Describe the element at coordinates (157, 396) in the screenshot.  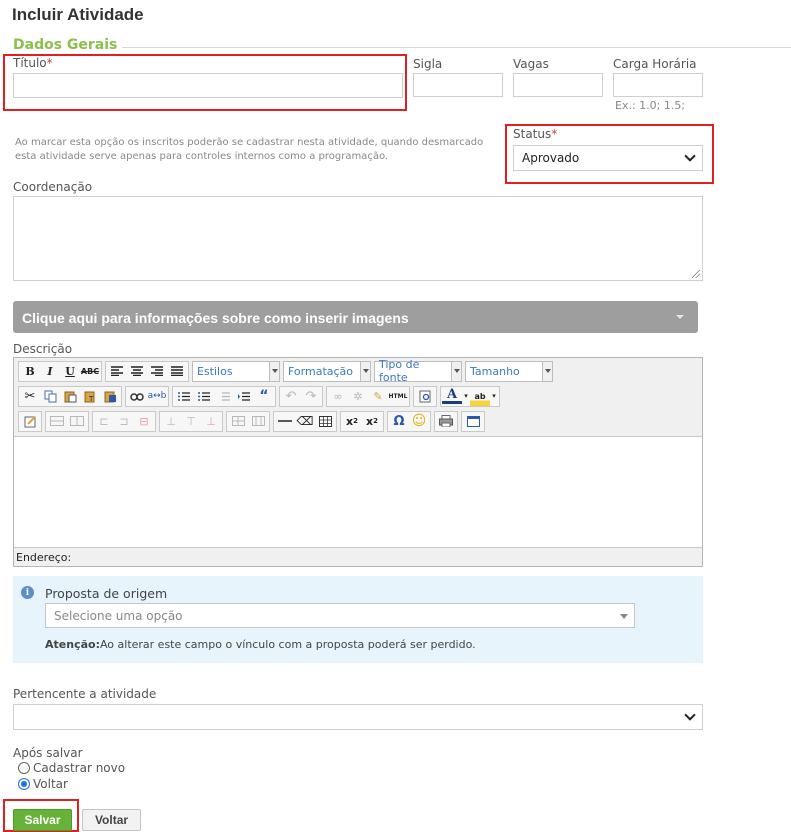
I see `replace-icon: a↔b` at that location.